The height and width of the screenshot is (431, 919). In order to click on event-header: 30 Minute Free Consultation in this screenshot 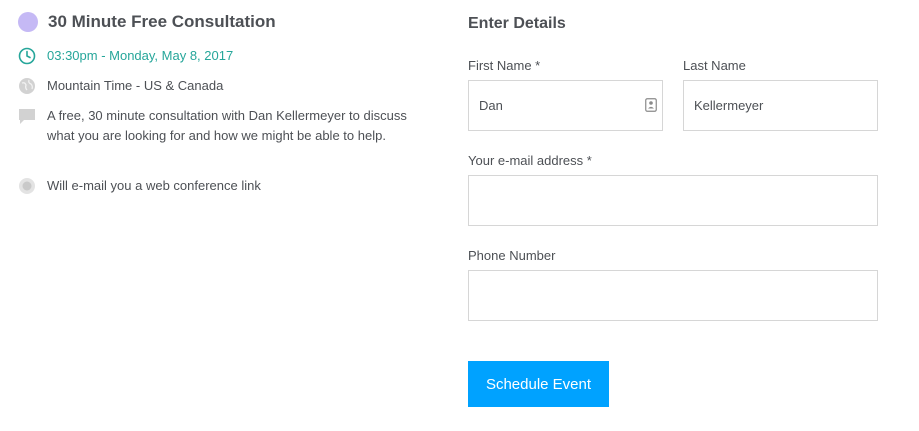, I will do `click(147, 22)`.